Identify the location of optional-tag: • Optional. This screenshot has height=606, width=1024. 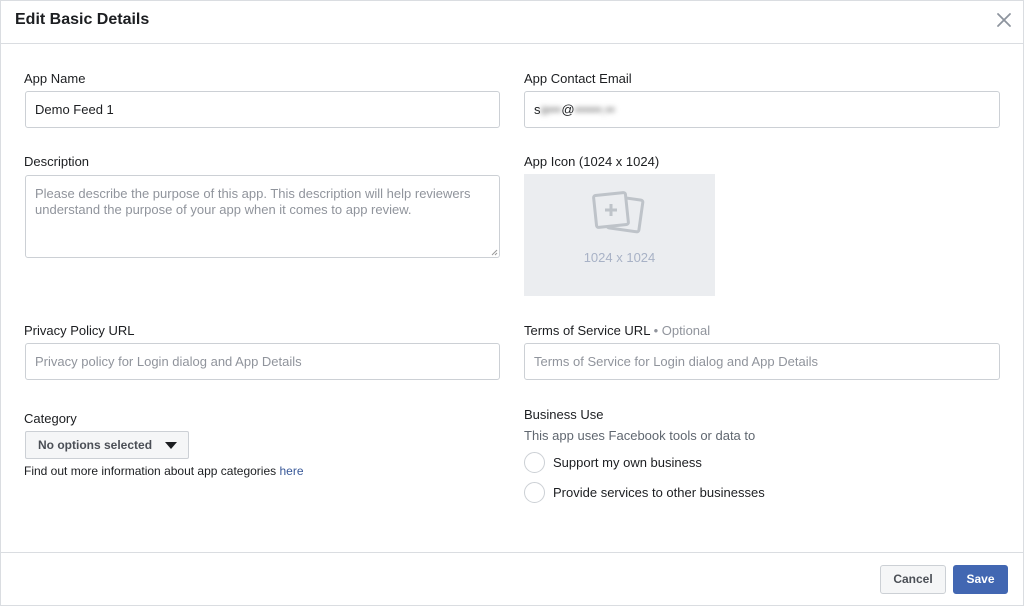
(682, 330).